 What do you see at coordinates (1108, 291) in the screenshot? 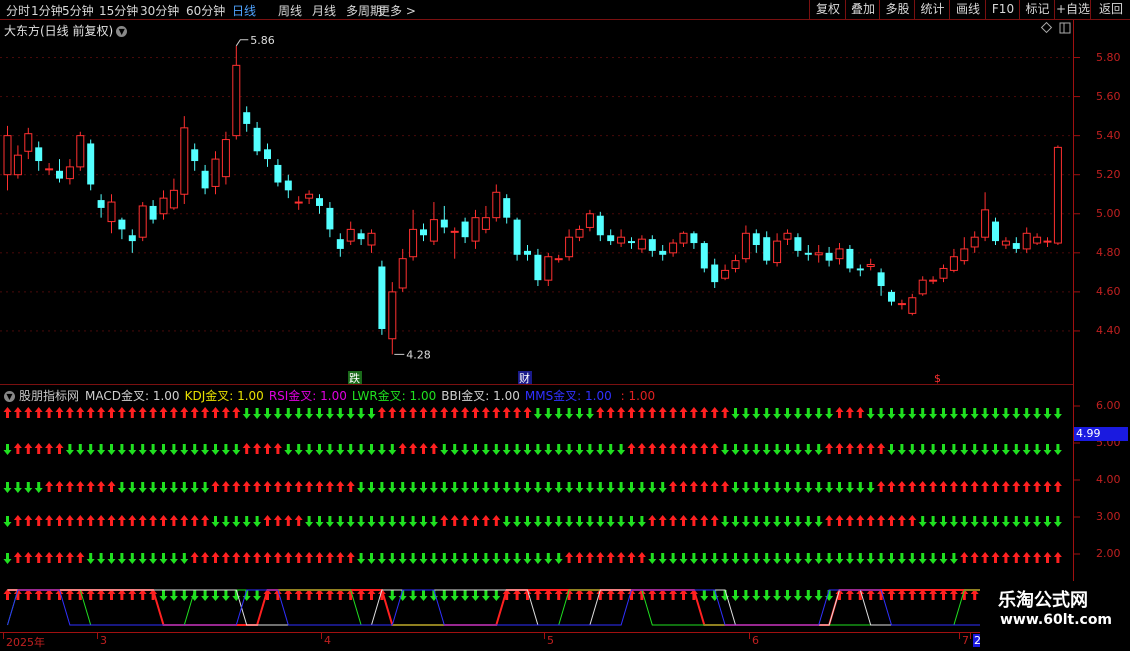
I see `price-tick-label: 4.60` at bounding box center [1108, 291].